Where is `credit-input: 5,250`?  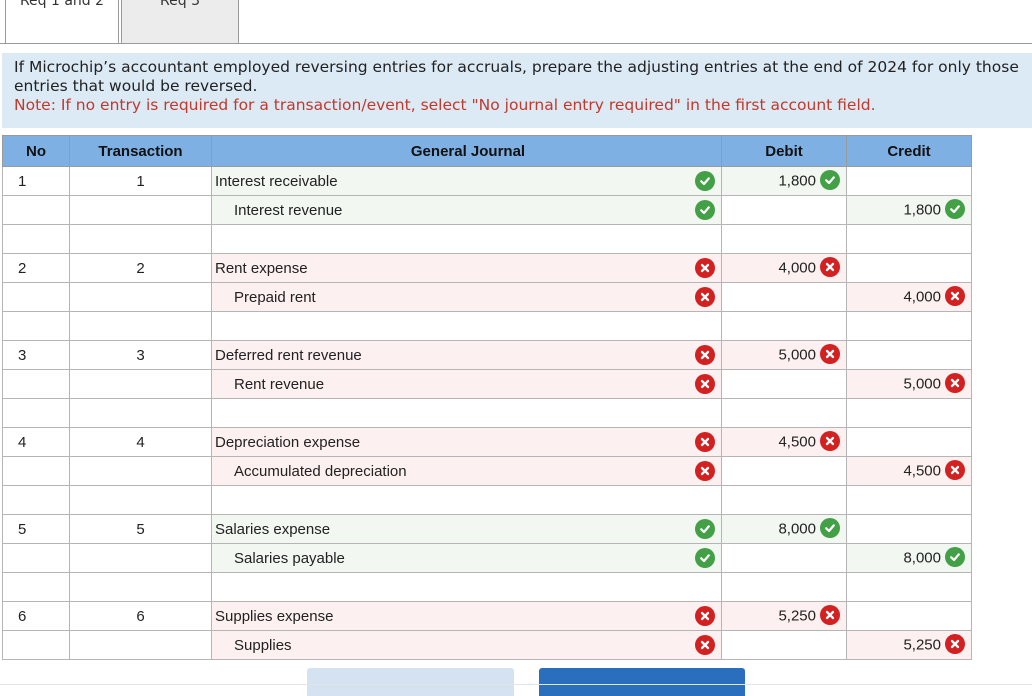
credit-input: 5,250 is located at coordinates (909, 645).